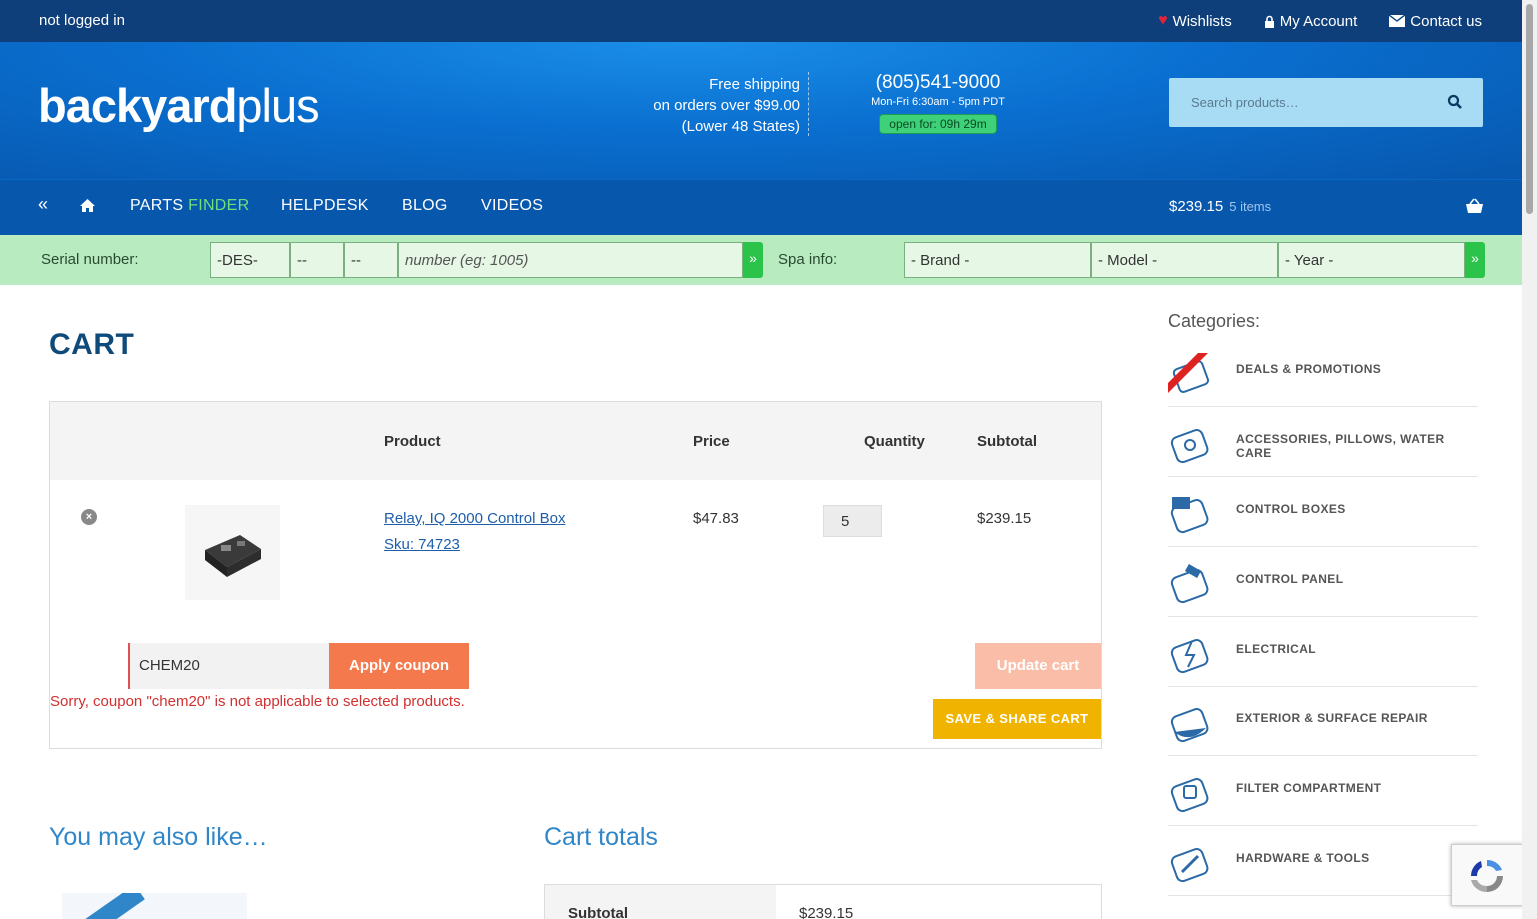 The image size is (1537, 919). I want to click on open-status-badge: open for: 09h 29m, so click(938, 124).